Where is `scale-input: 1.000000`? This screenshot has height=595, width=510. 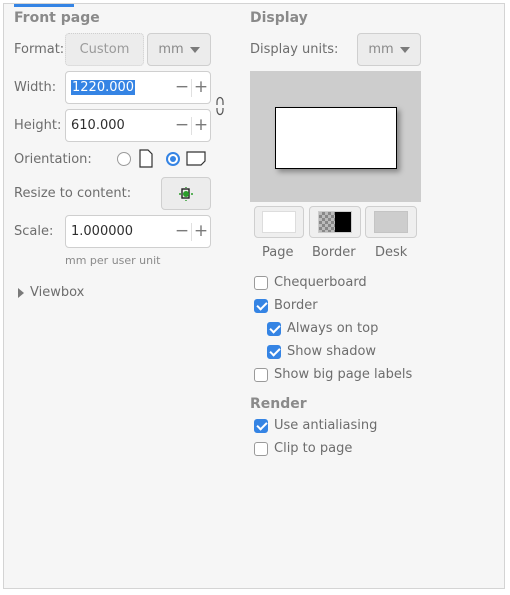
scale-input: 1.000000 is located at coordinates (119, 231).